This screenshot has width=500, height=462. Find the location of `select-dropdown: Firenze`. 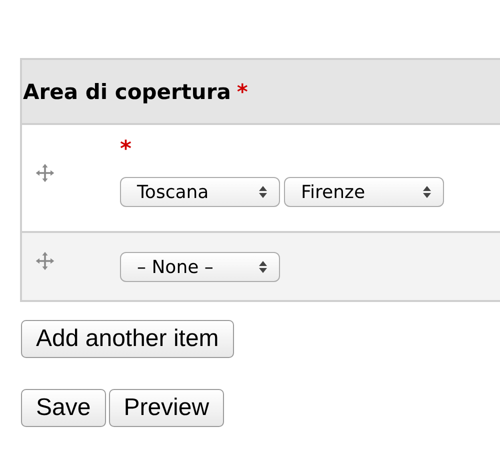

select-dropdown: Firenze is located at coordinates (364, 192).